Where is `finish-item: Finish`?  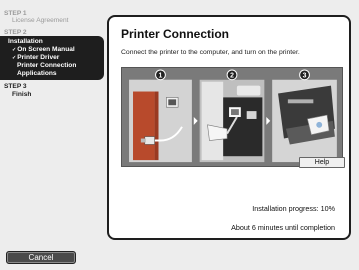 finish-item: Finish is located at coordinates (22, 94).